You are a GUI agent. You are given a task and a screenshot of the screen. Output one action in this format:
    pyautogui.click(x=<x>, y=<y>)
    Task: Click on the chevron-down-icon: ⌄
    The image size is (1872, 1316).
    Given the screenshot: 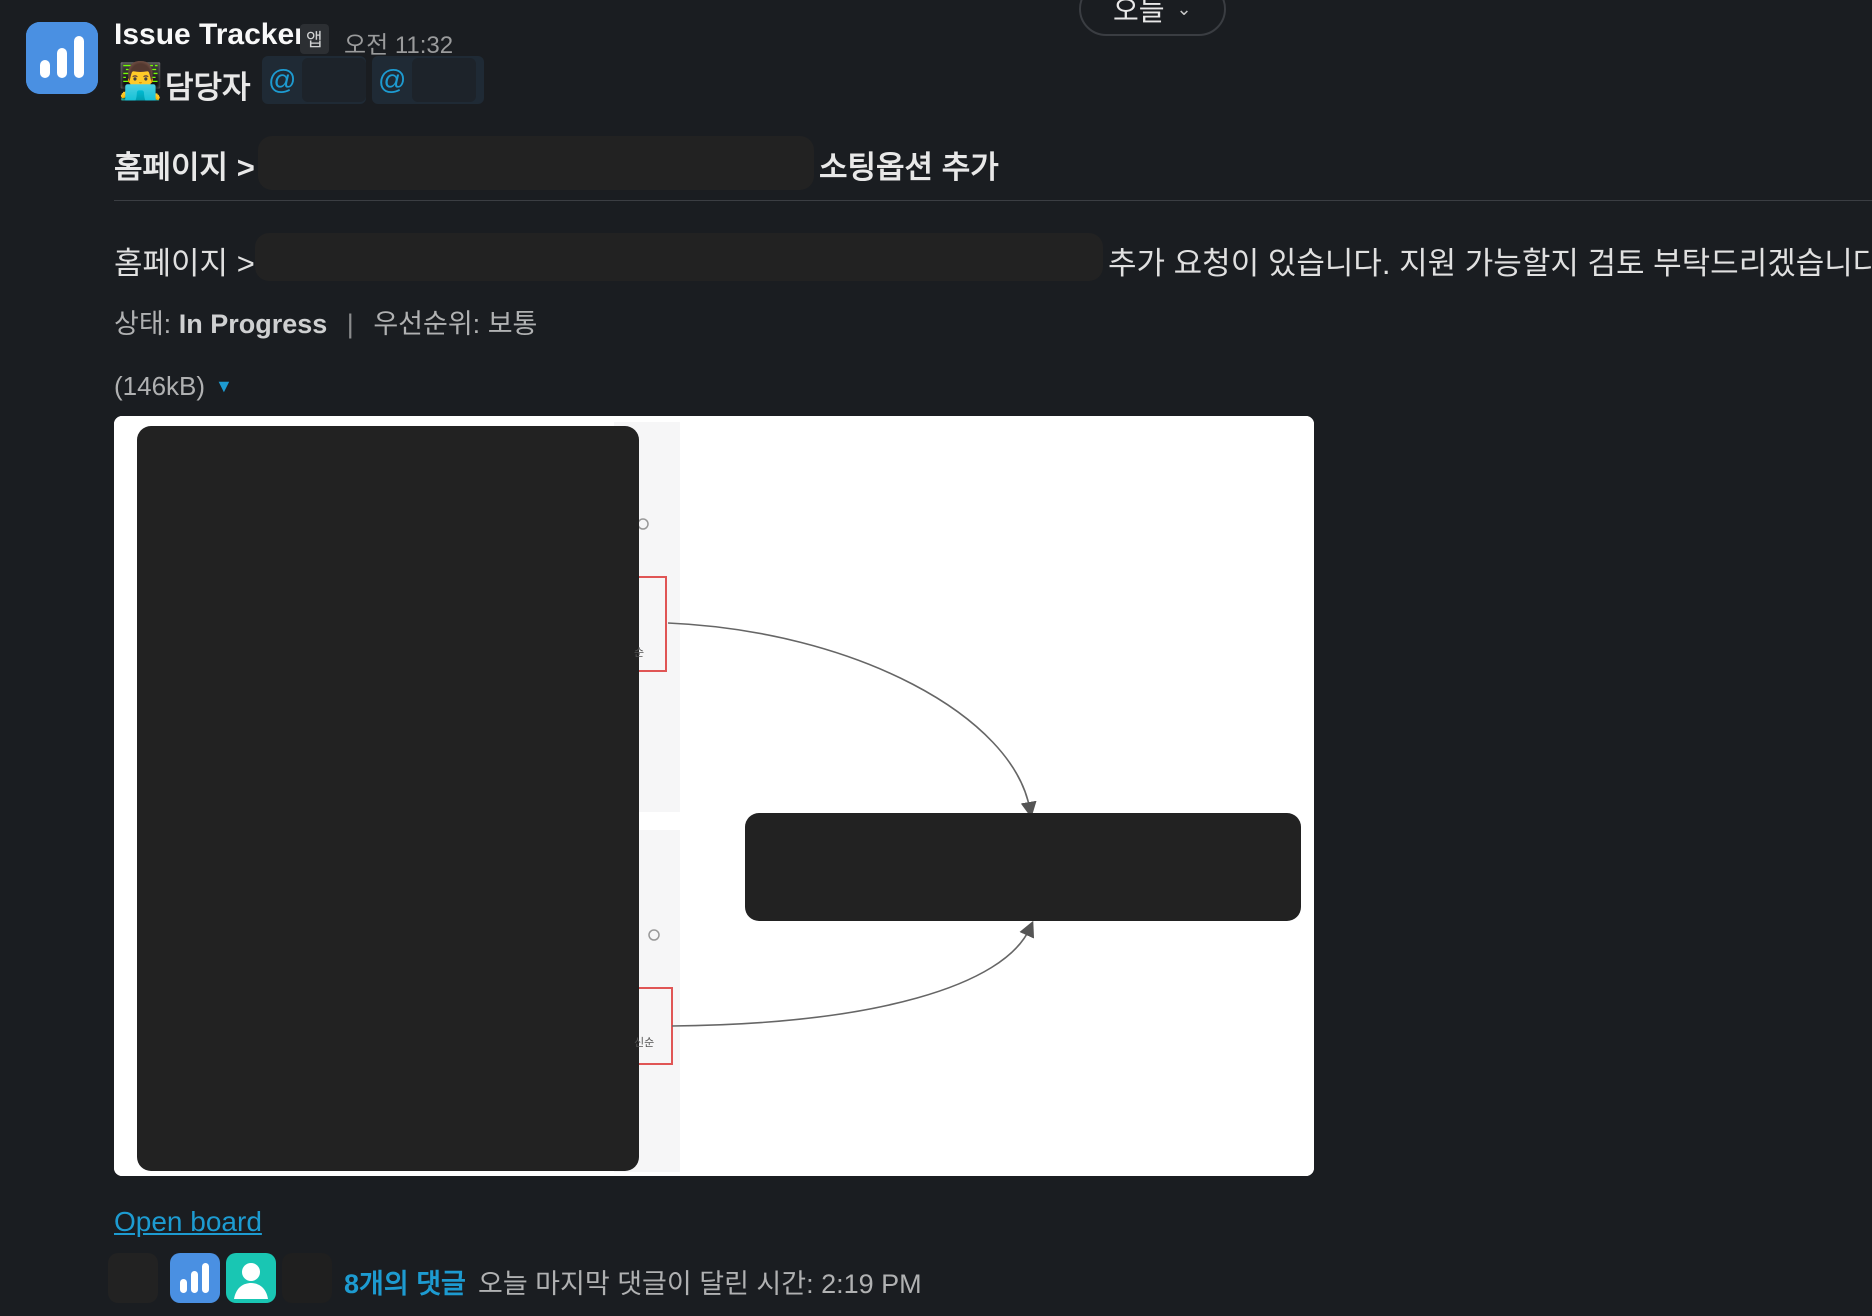 What is the action you would take?
    pyautogui.click(x=1184, y=9)
    